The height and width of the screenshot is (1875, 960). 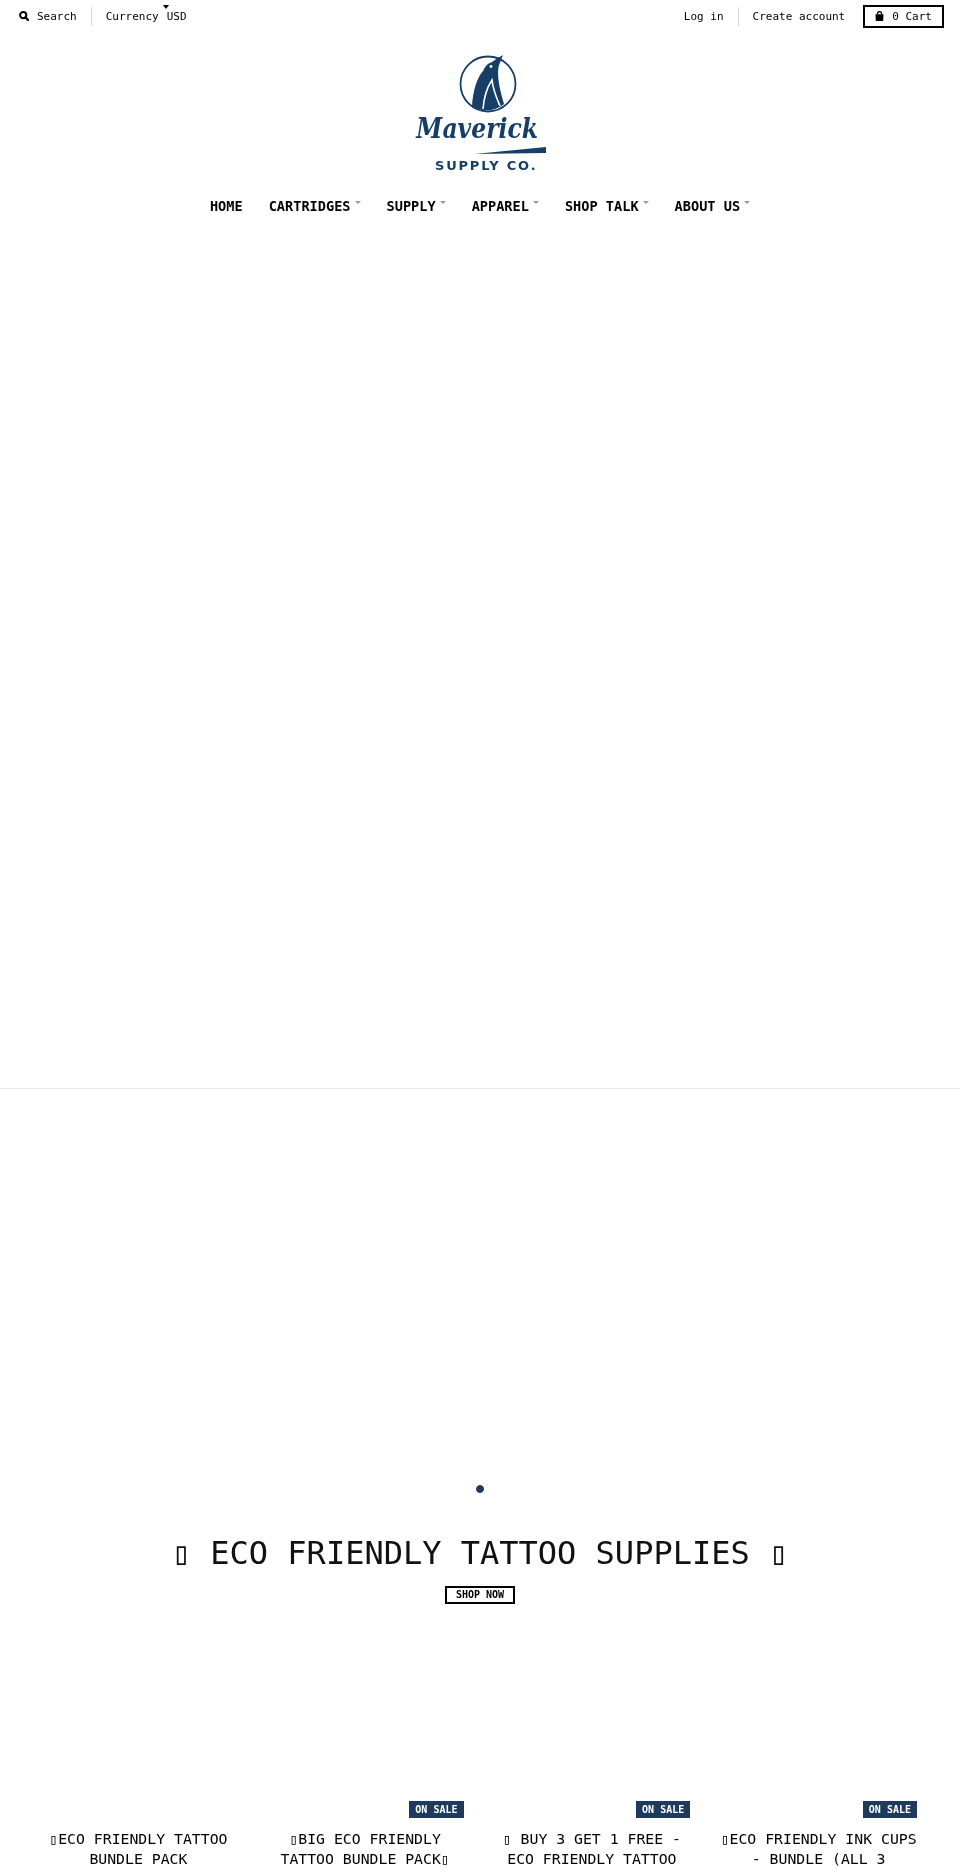 What do you see at coordinates (416, 206) in the screenshot?
I see `nav-link: SUPPLY` at bounding box center [416, 206].